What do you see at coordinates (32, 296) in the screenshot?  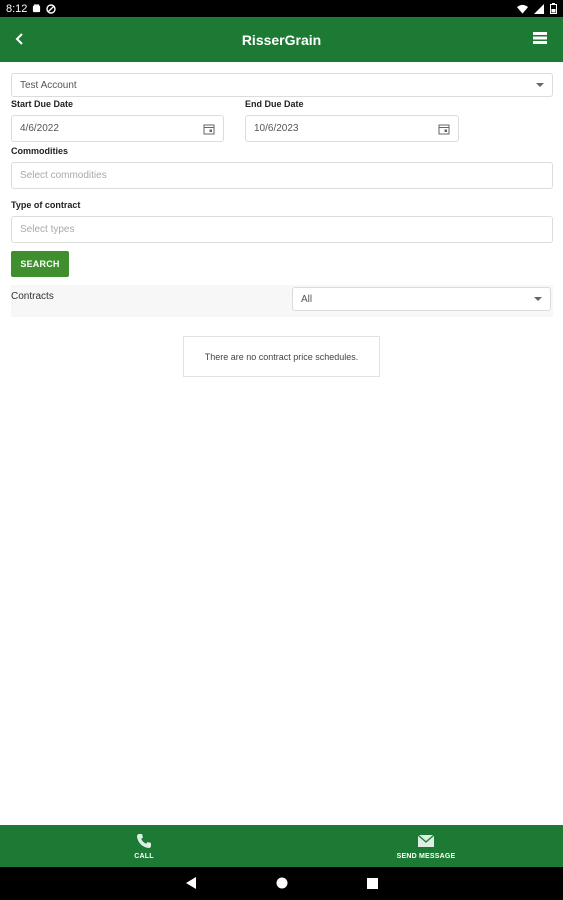 I see `contracts-label: Contracts` at bounding box center [32, 296].